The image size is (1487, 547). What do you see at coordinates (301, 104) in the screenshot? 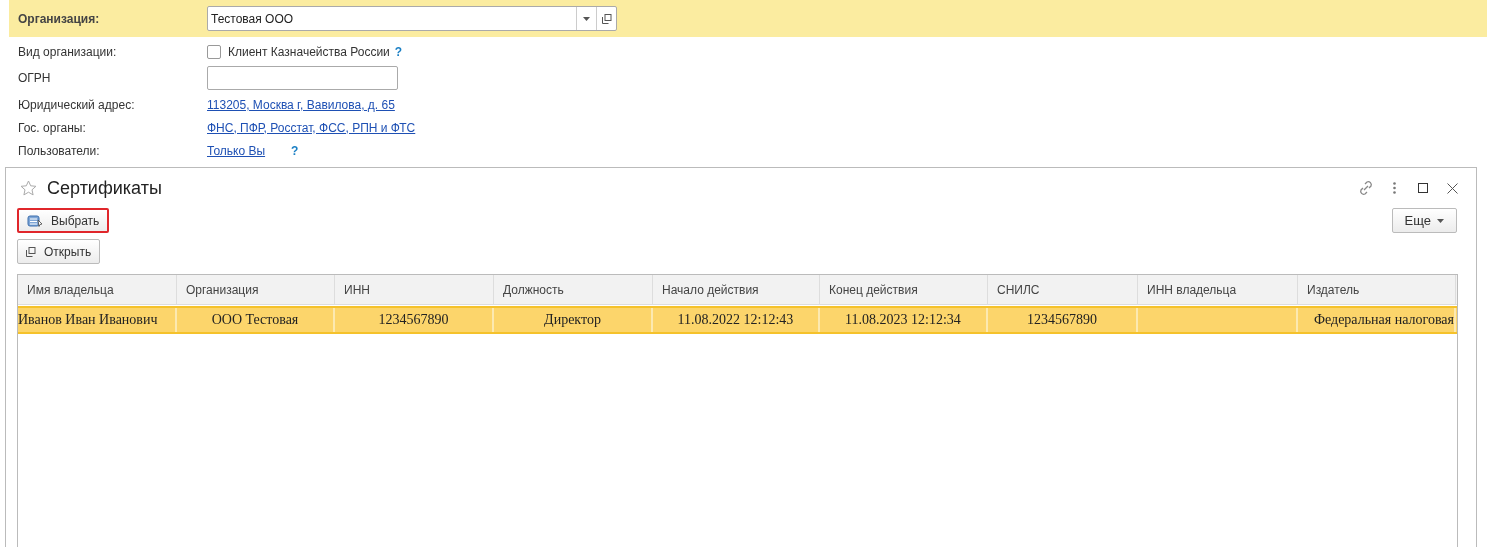
I see `link: 113205, Москва г, Вавилова, д. 65` at bounding box center [301, 104].